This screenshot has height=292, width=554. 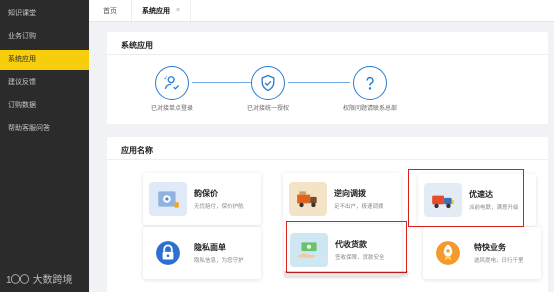 What do you see at coordinates (443, 200) in the screenshot?
I see `delivery-truck-icon` at bounding box center [443, 200].